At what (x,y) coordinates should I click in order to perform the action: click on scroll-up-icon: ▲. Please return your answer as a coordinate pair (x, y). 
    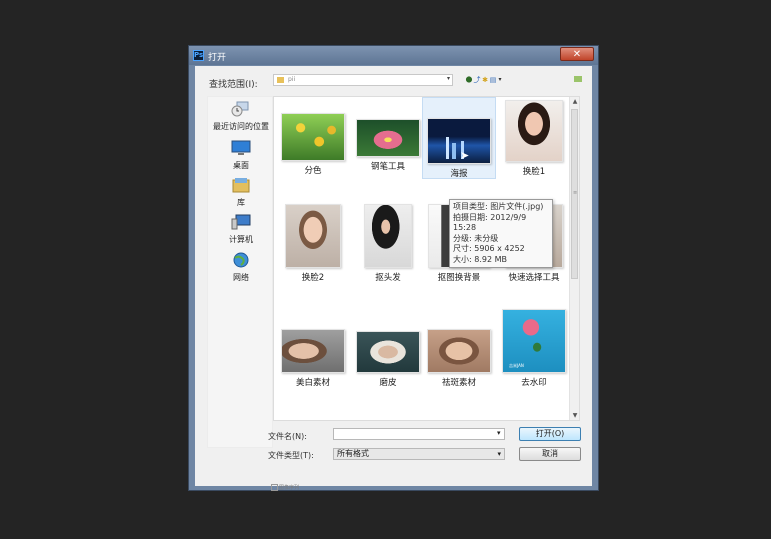
    Looking at the image, I should click on (575, 101).